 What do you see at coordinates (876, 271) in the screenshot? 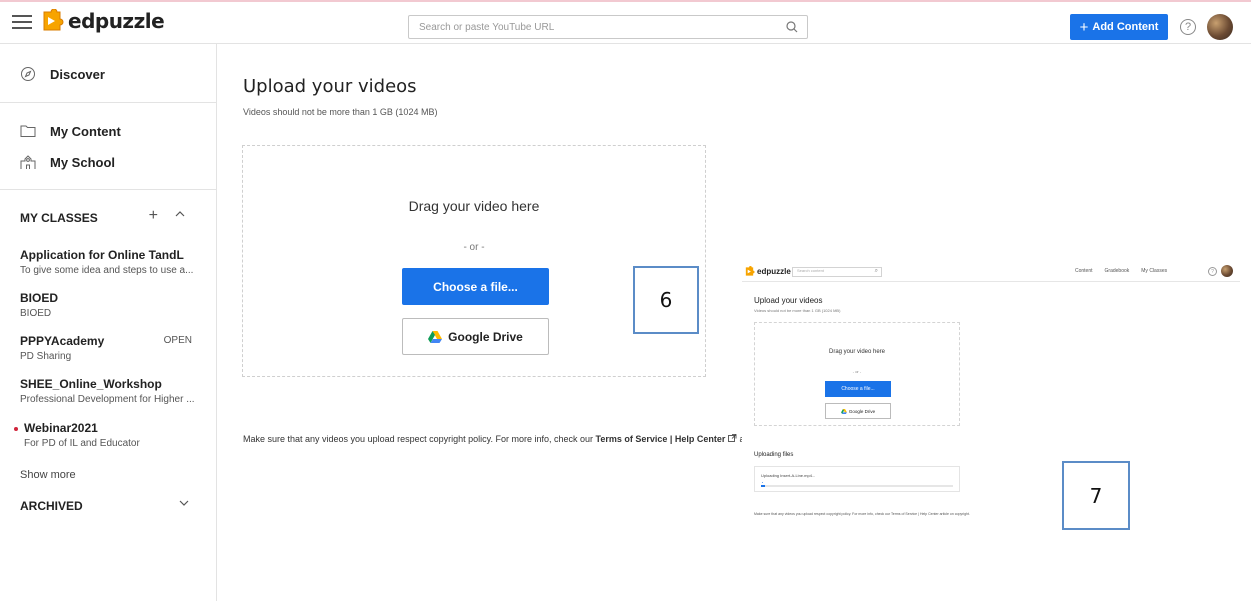
I see `search-icon: ⌕` at bounding box center [876, 271].